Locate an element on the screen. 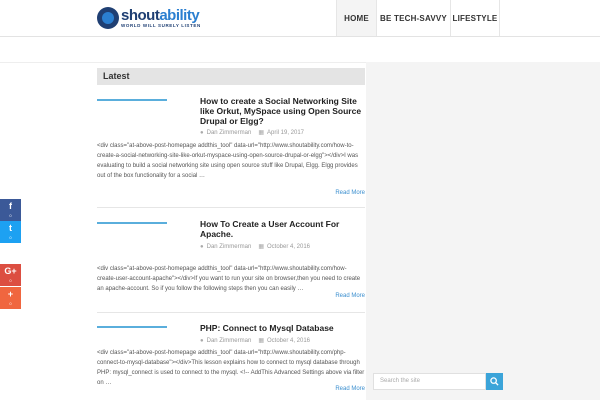 This screenshot has height=400, width=600. share-facebook-button: f 0 is located at coordinates (10, 210).